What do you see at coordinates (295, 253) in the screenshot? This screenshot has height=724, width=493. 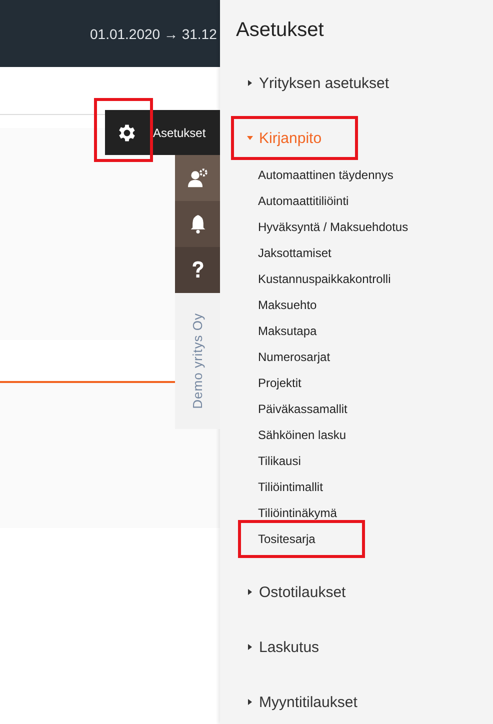 I see `menu-item: Jaksottamiset` at bounding box center [295, 253].